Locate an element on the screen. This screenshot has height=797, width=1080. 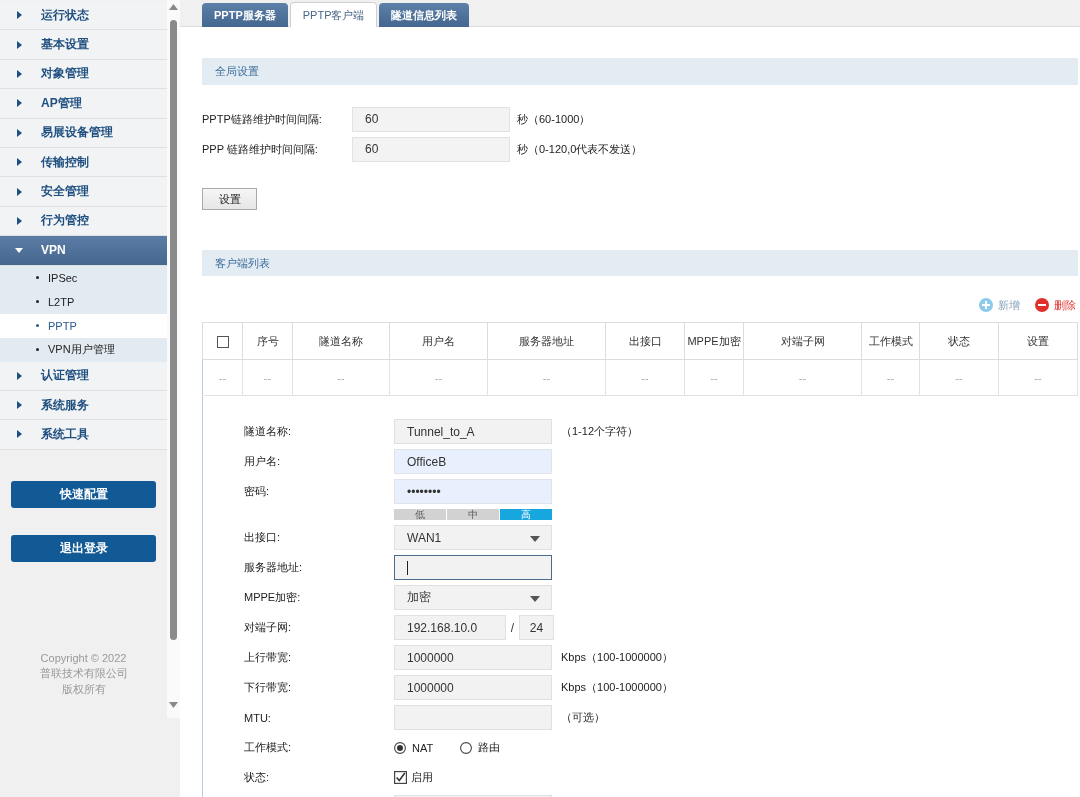
sidebar-subitem: PPTP is located at coordinates (83, 325).